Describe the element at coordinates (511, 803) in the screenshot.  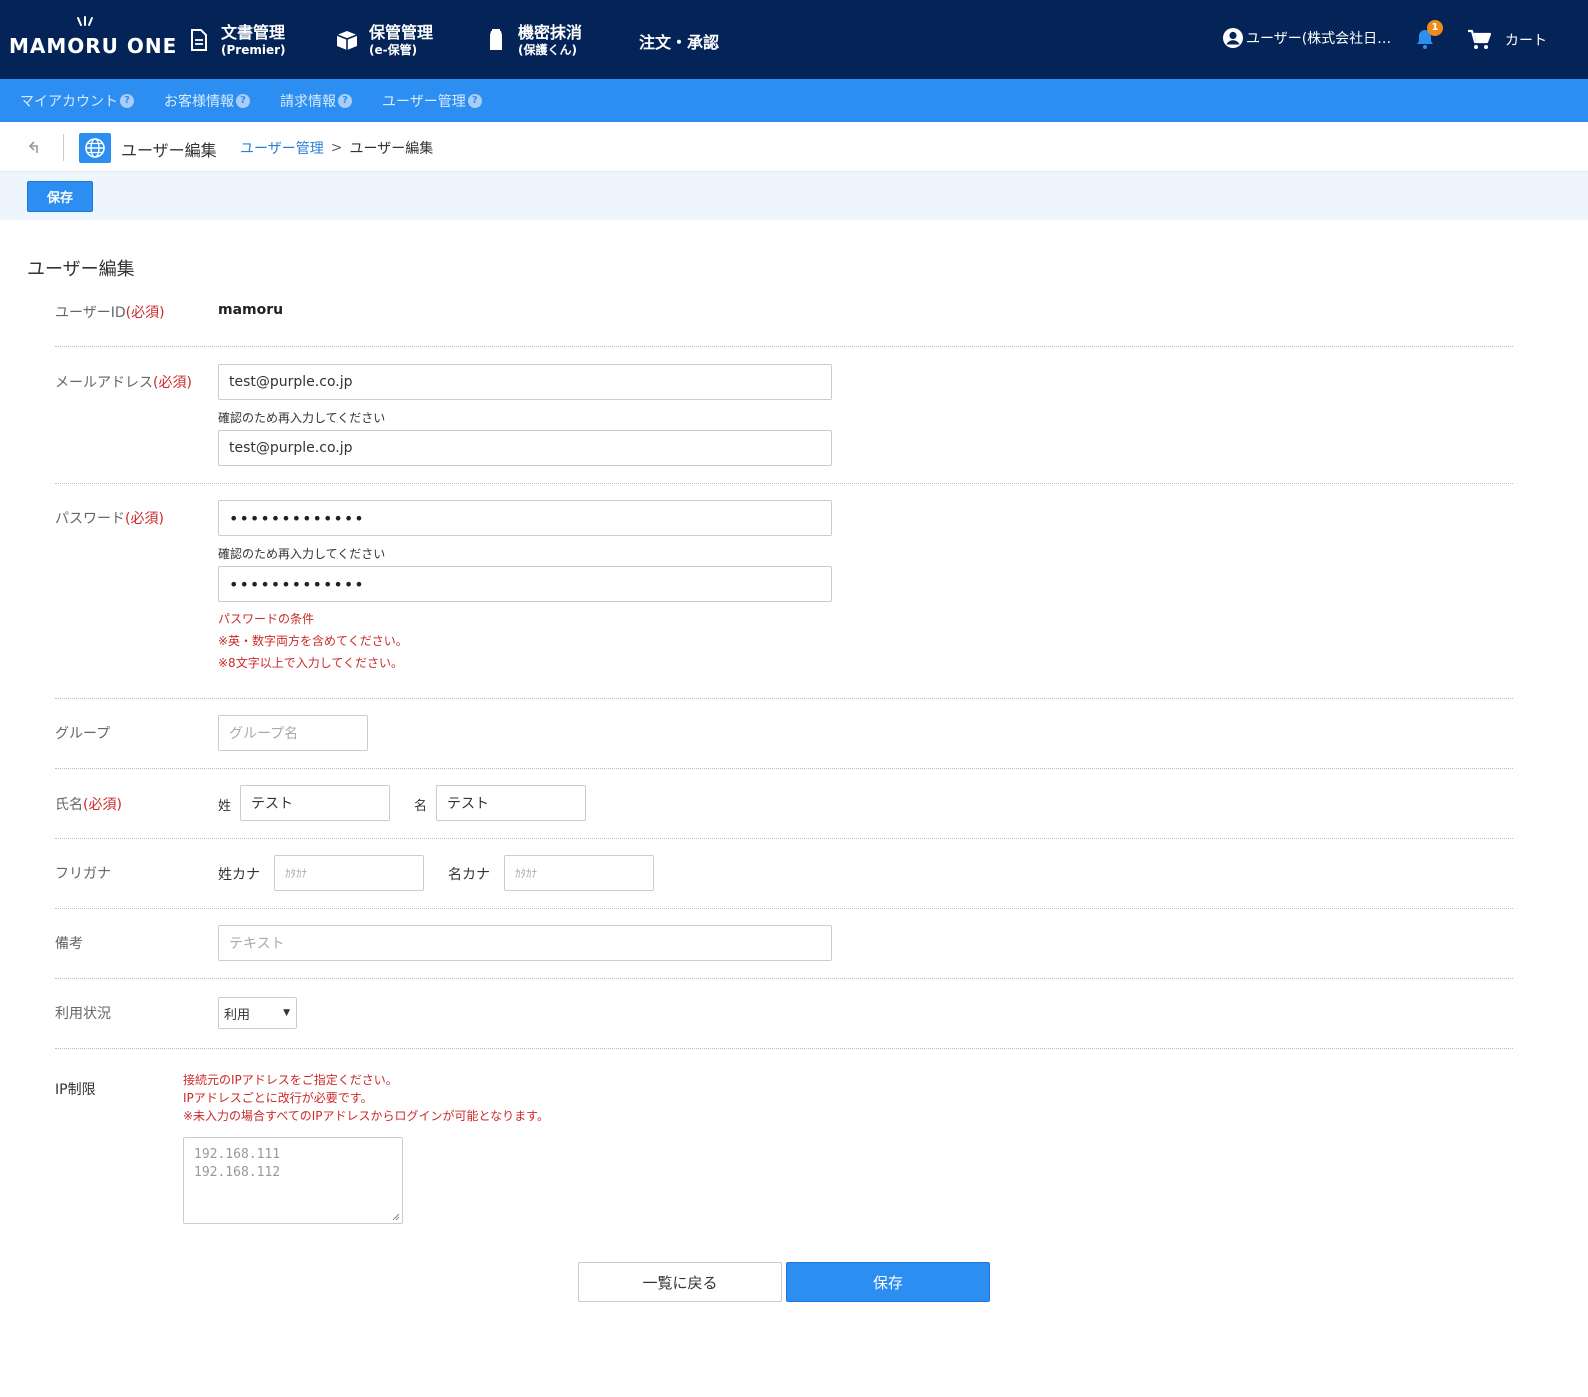
I see `first-name-input: テスト` at that location.